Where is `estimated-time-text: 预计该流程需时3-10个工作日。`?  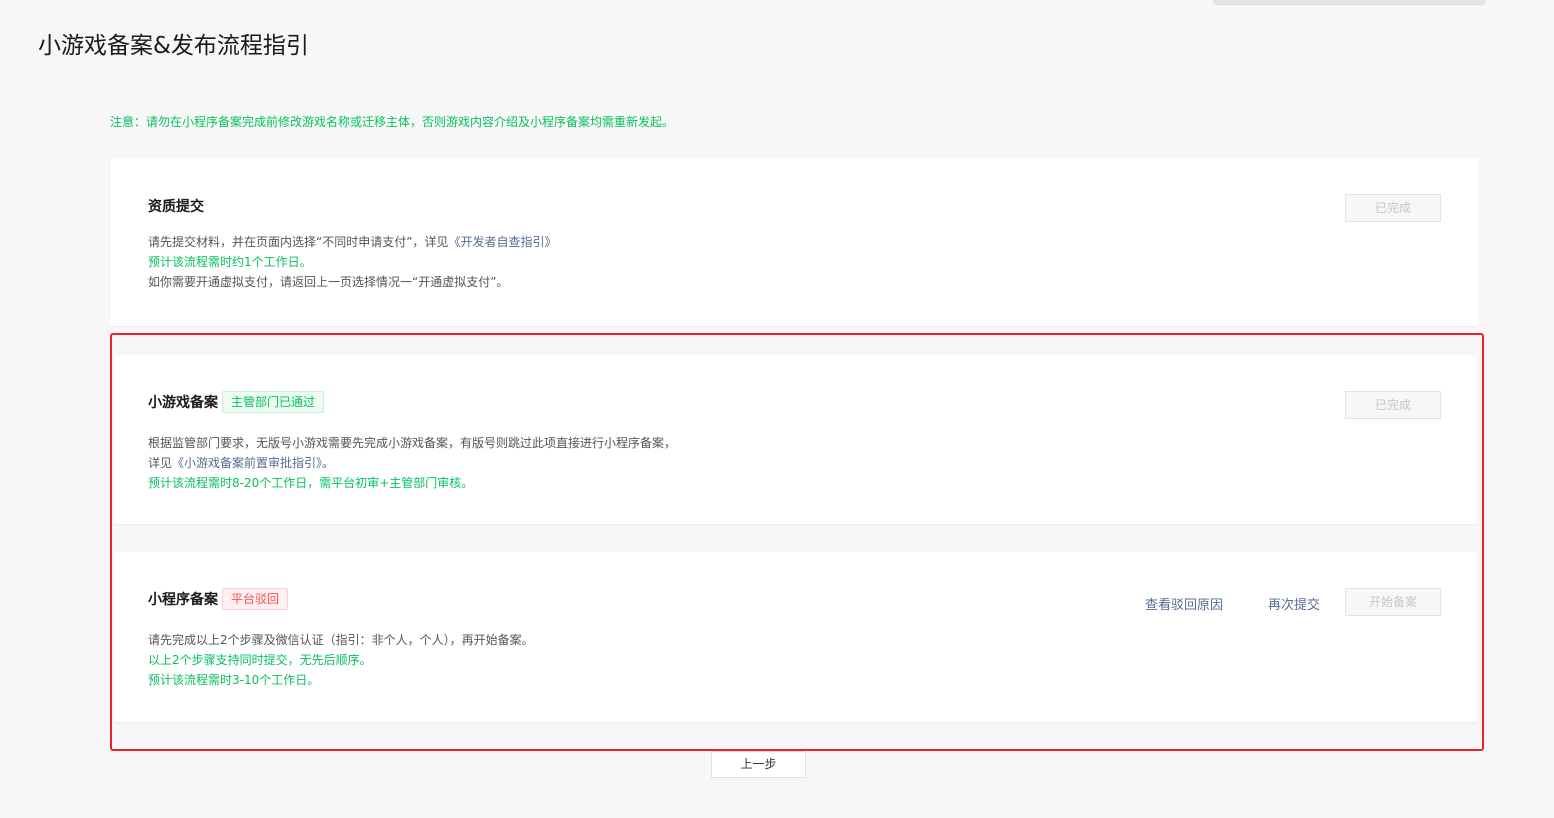
estimated-time-text: 预计该流程需时3-10个工作日。 is located at coordinates (234, 680).